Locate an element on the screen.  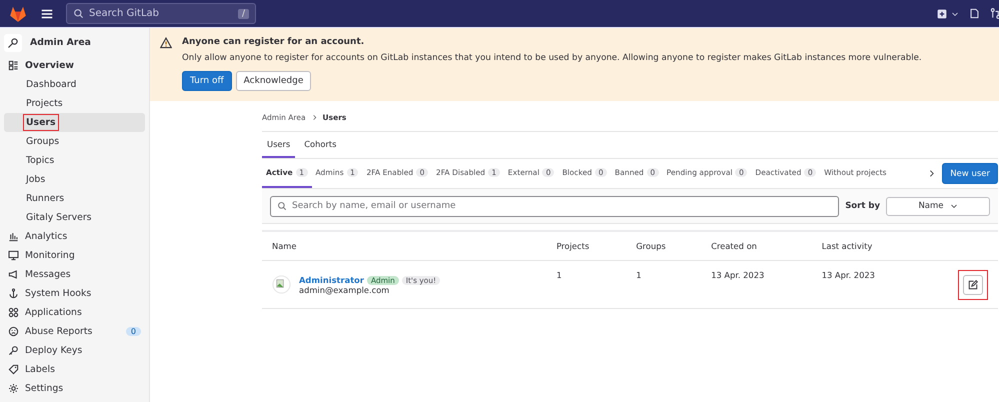
turn-off-button: Turn off is located at coordinates (207, 81).